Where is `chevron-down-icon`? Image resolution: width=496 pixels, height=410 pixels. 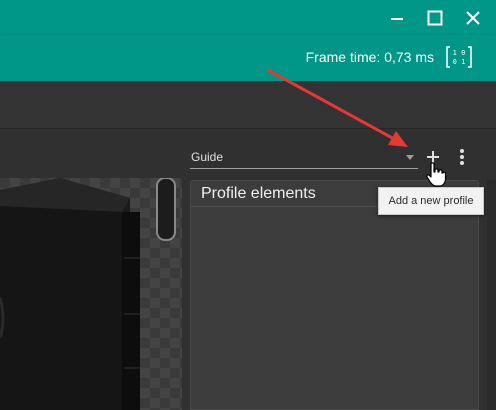
chevron-down-icon is located at coordinates (410, 157).